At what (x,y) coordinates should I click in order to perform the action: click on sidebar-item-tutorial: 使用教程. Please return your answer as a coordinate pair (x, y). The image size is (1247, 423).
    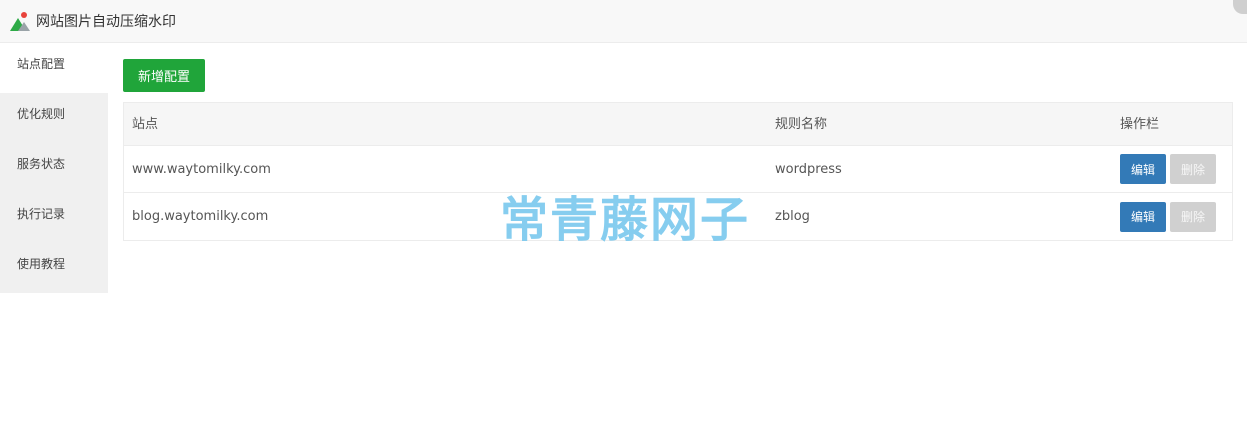
    Looking at the image, I should click on (54, 268).